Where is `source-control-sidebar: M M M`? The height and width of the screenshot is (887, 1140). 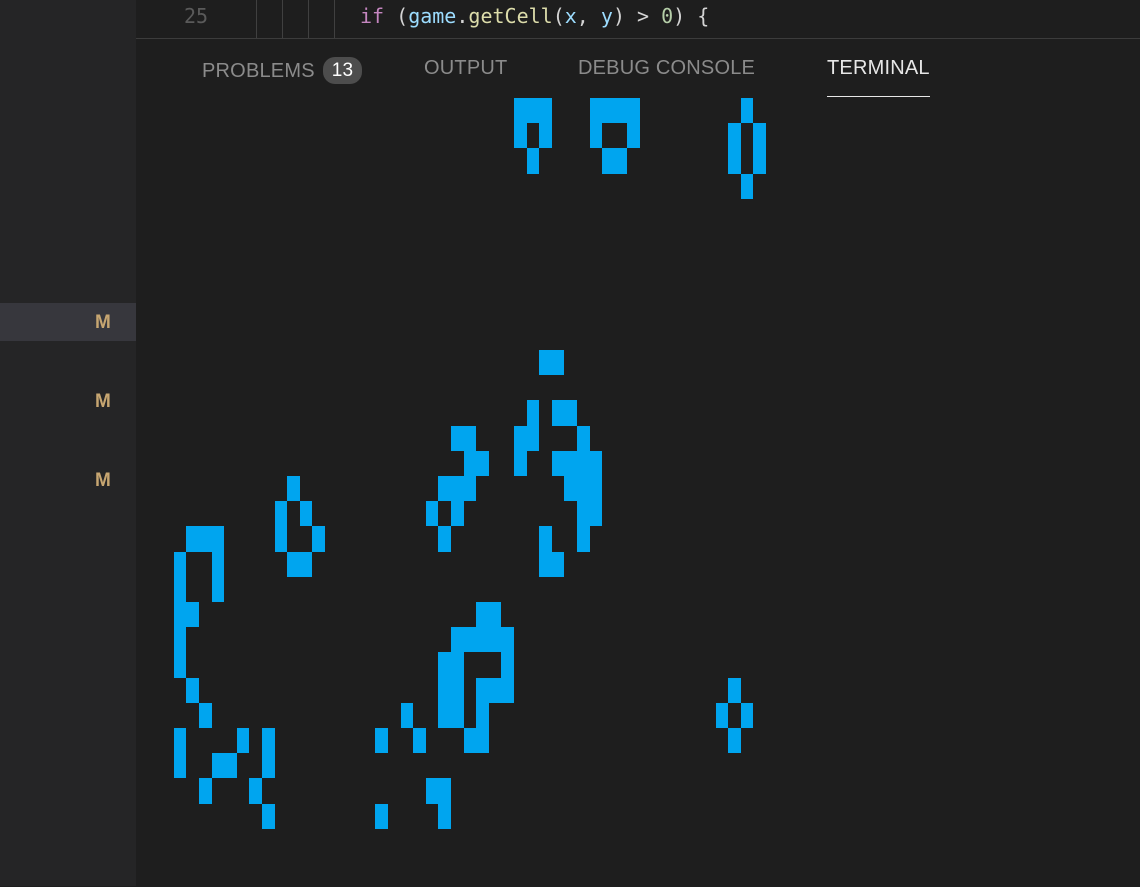 source-control-sidebar: M M M is located at coordinates (68, 443).